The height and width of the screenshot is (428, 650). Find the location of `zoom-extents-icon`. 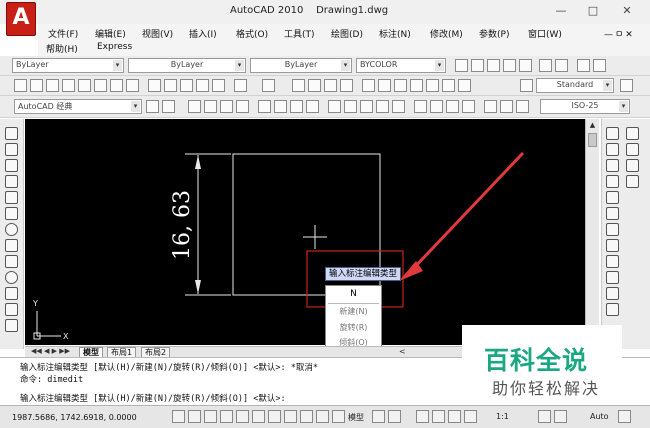

zoom-extents-icon is located at coordinates (525, 65).